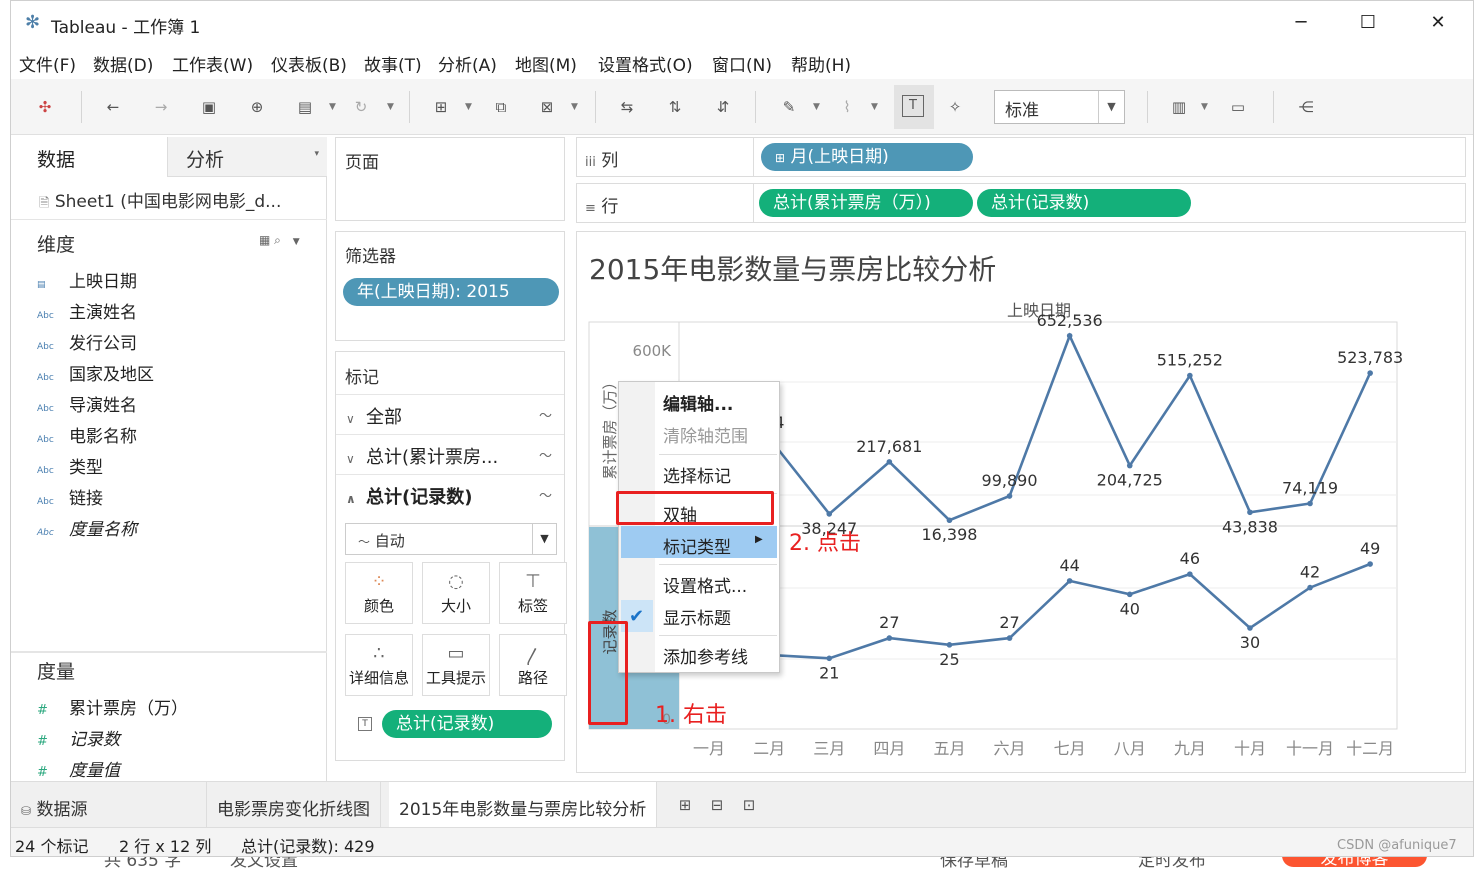  Describe the element at coordinates (112, 706) in the screenshot. I see `field-box-office: # 累计票房（万）` at that location.